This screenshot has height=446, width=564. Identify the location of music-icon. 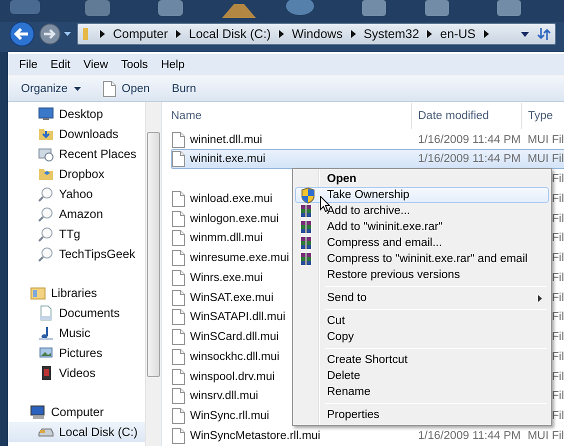
(46, 333).